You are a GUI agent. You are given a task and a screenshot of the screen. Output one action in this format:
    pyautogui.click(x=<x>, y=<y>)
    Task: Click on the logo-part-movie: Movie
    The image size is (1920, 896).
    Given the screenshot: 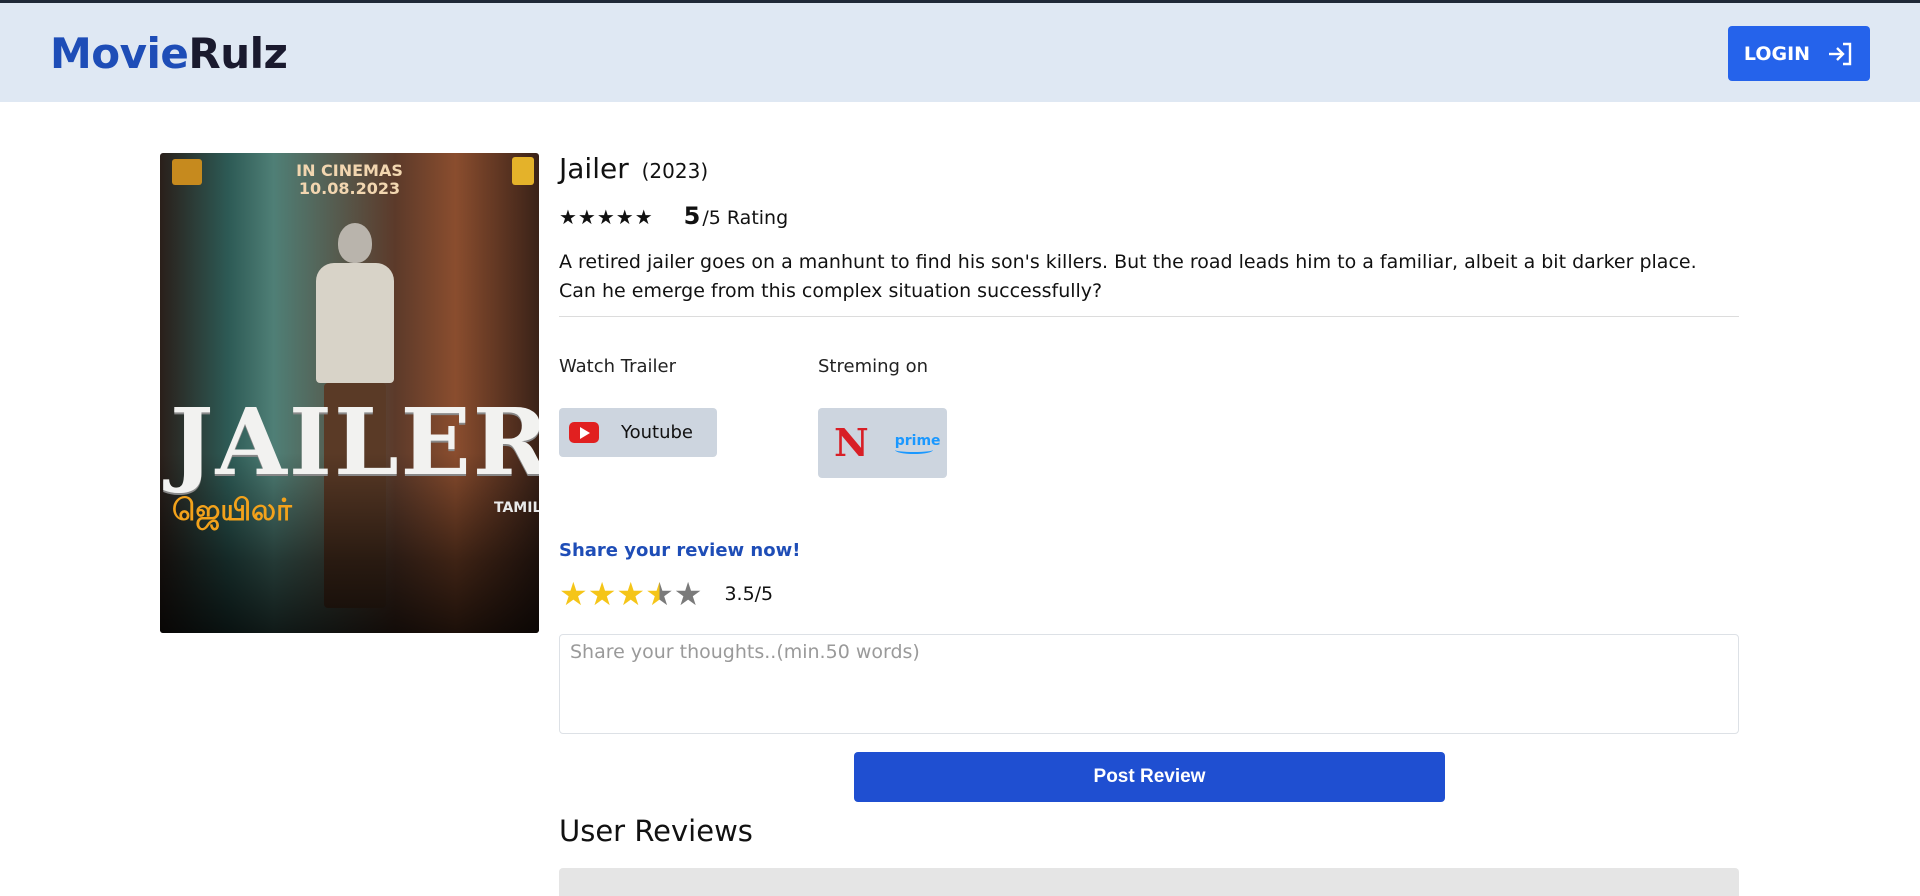 What is the action you would take?
    pyautogui.click(x=119, y=53)
    